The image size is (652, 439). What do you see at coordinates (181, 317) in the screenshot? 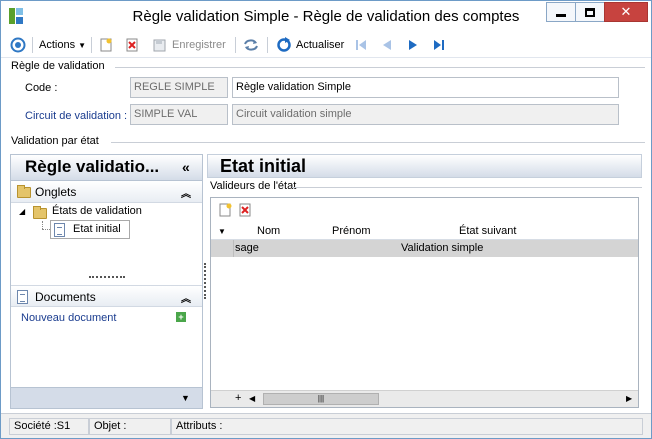
I see `add-icon: +` at bounding box center [181, 317].